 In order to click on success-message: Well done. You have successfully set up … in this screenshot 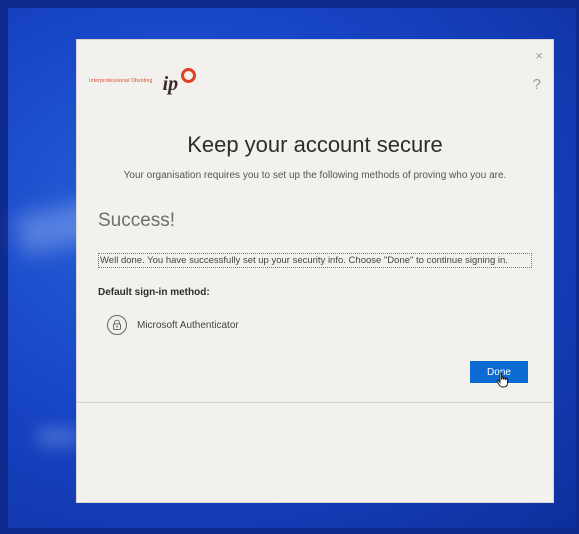, I will do `click(315, 260)`.